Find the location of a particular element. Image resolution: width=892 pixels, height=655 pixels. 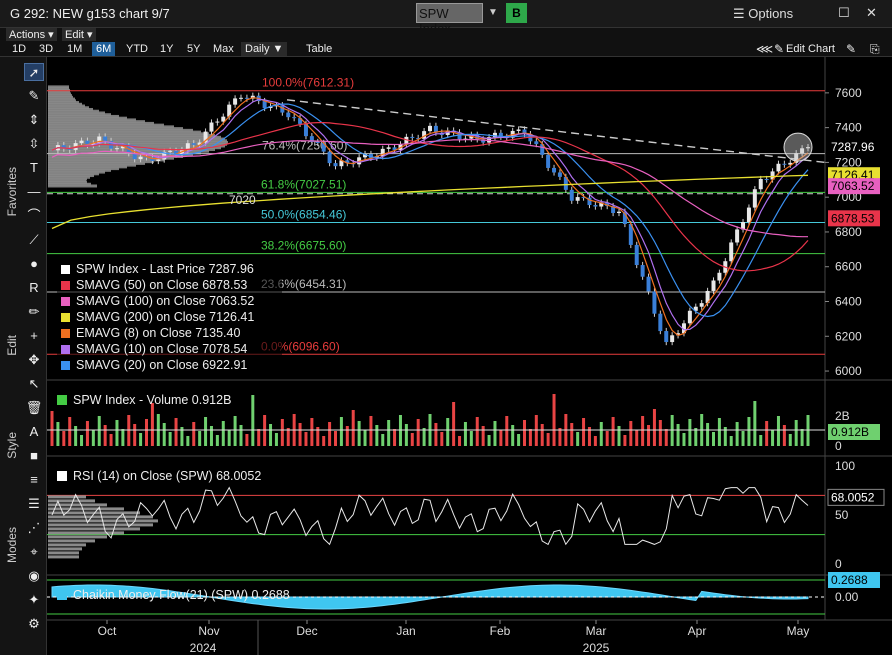

x-year-label: 2025 is located at coordinates (596, 648).